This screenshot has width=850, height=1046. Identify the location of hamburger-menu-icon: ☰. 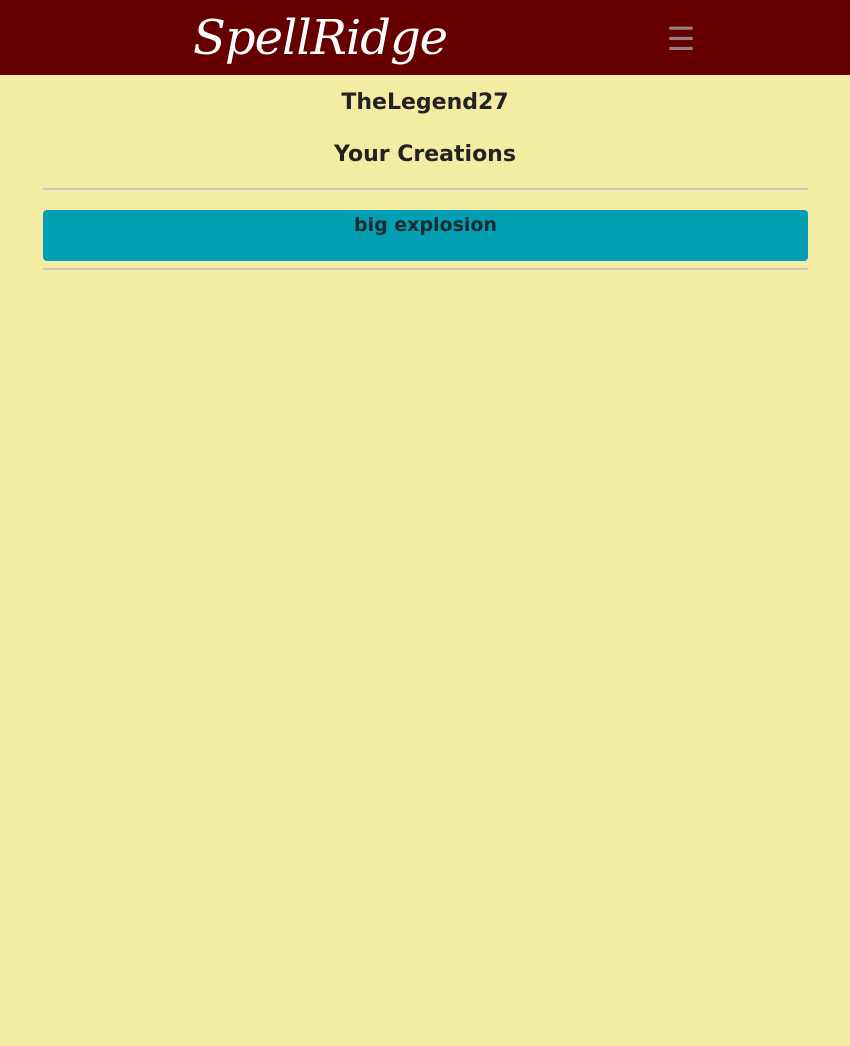
(681, 39).